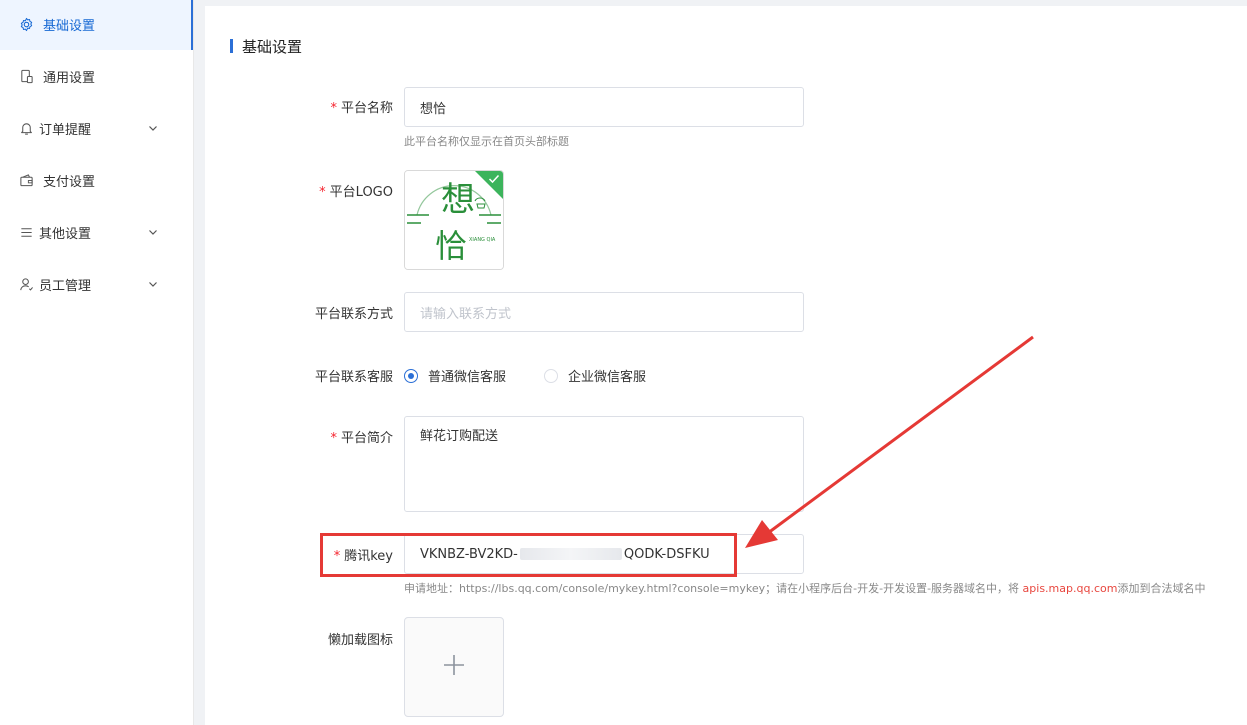 Image resolution: width=1247 pixels, height=725 pixels. Describe the element at coordinates (353, 377) in the screenshot. I see `customer-service-label: 平台联系客服` at that location.